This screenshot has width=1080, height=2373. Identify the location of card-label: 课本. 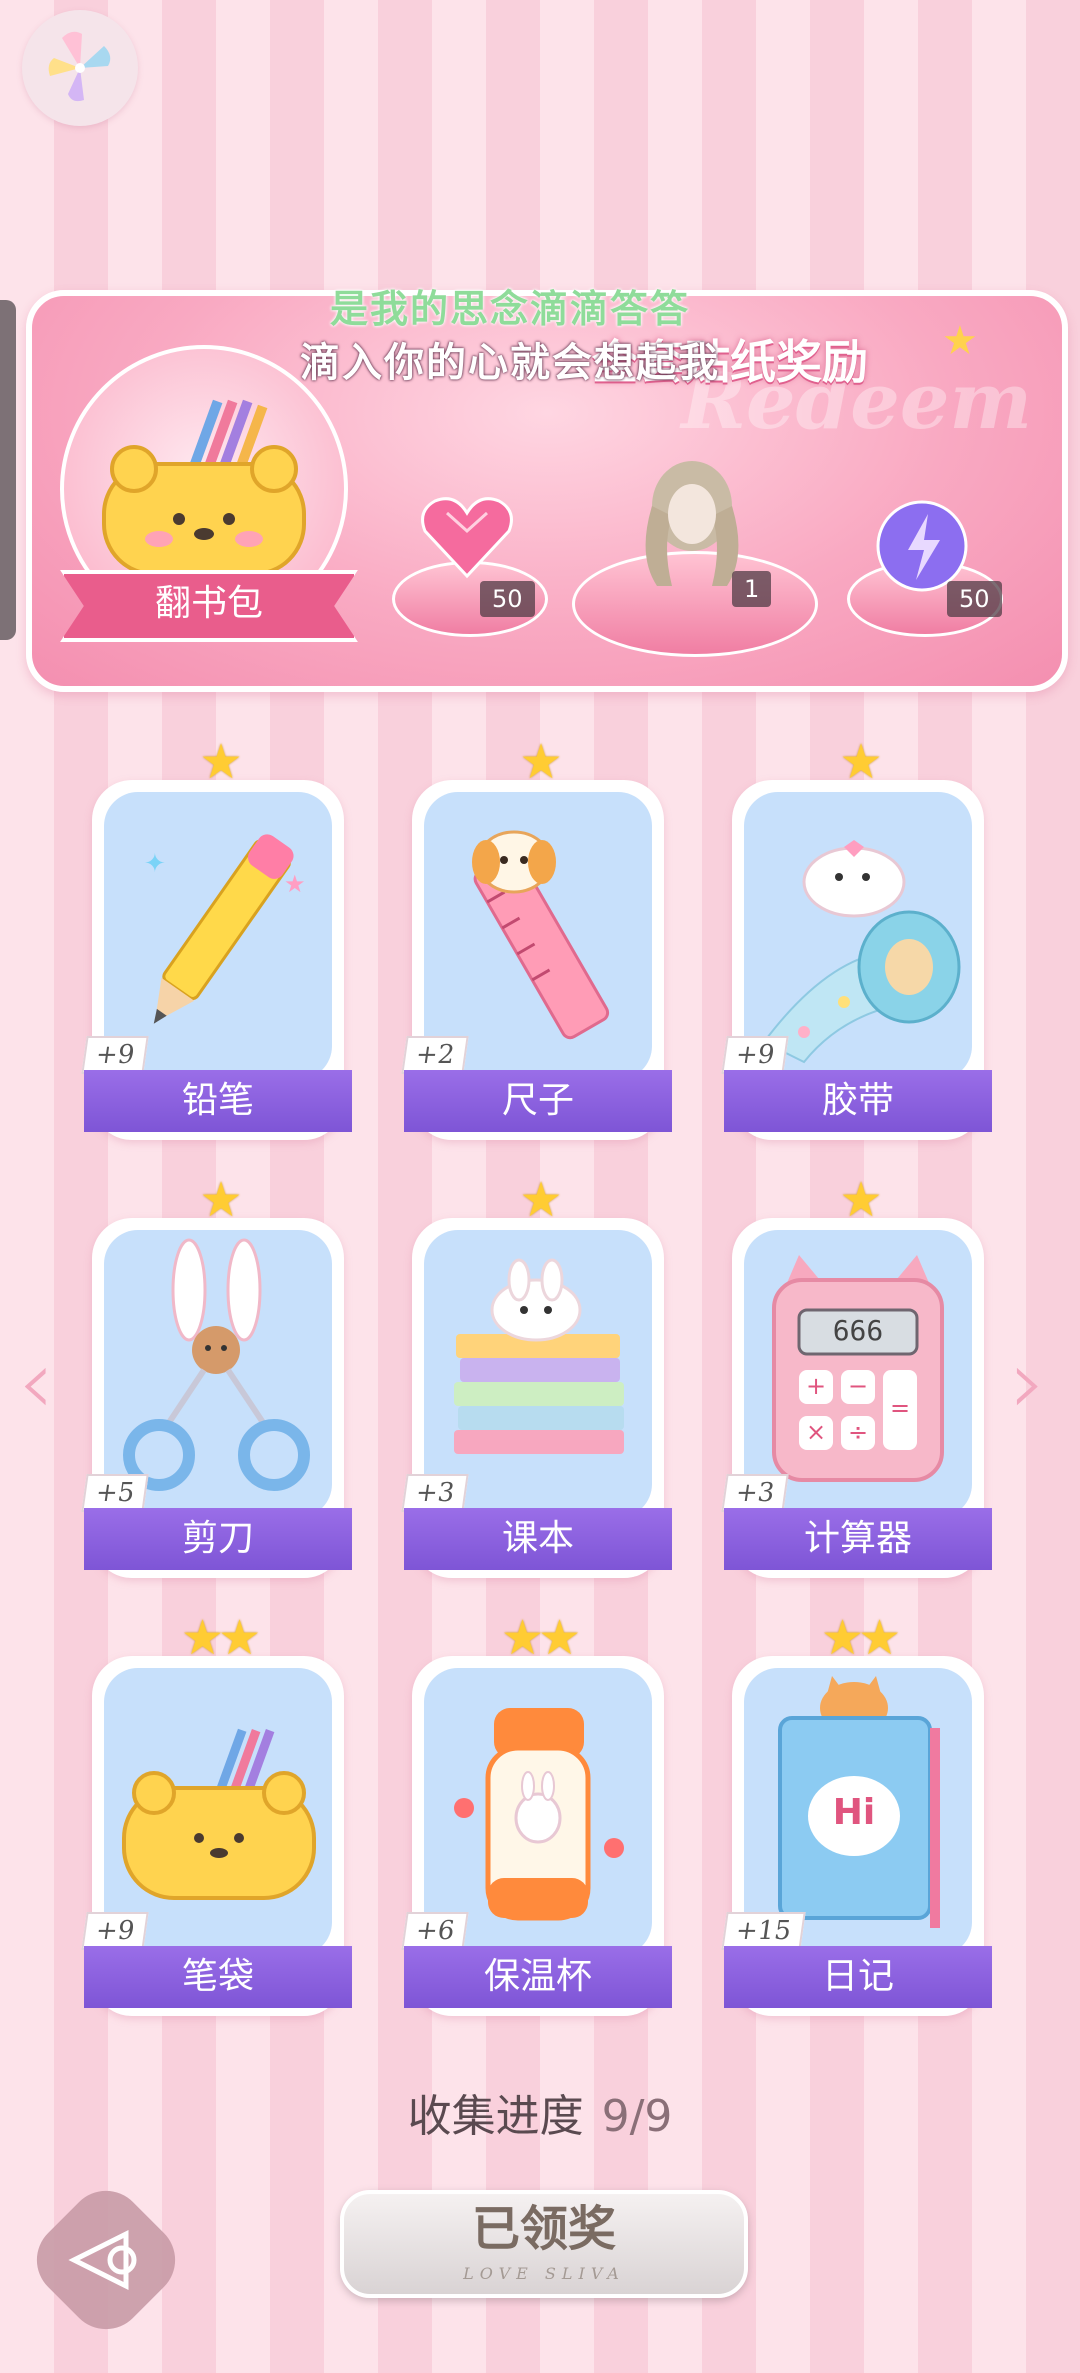
(538, 1539).